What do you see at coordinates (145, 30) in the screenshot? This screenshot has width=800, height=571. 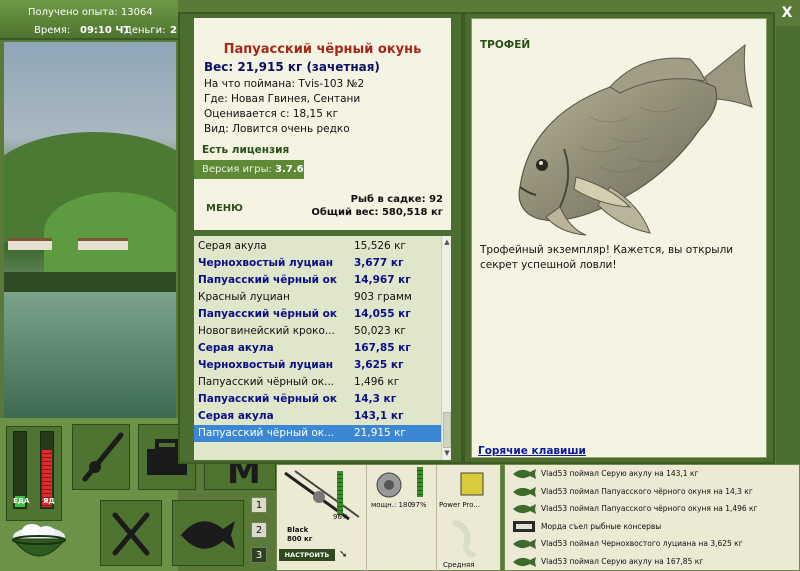 I see `money-label: Деньги:` at bounding box center [145, 30].